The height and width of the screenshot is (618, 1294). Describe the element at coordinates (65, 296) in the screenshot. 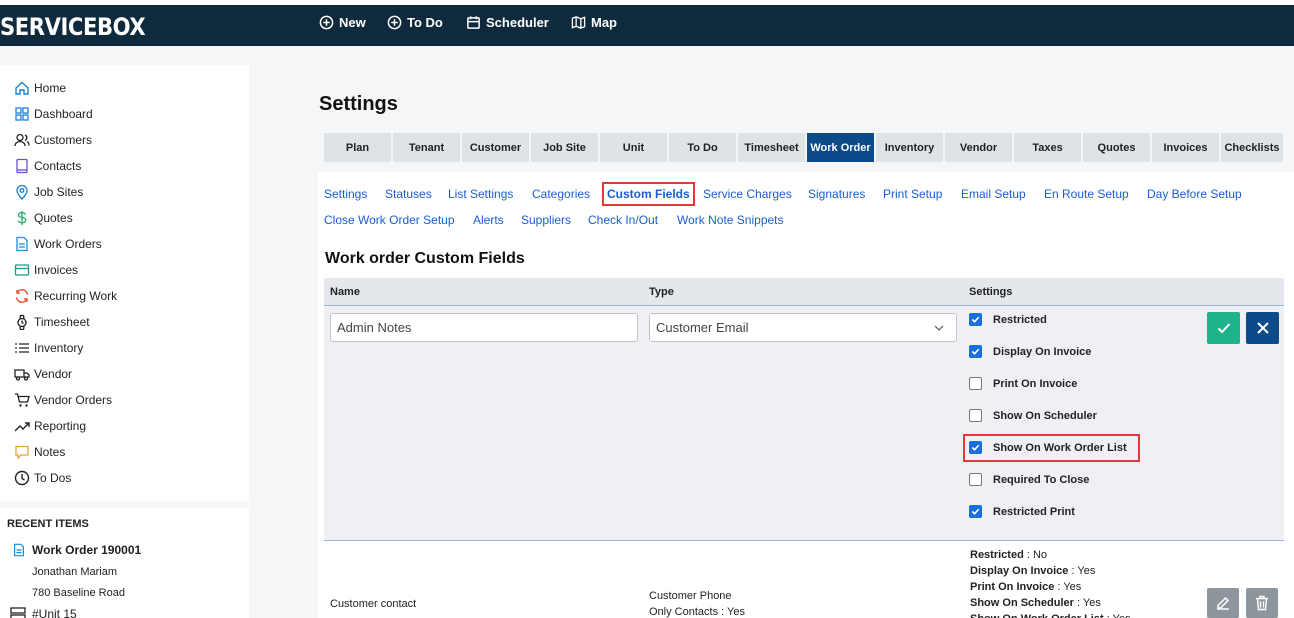

I see `sidebar-item-recurring-work: Recurring Work` at that location.